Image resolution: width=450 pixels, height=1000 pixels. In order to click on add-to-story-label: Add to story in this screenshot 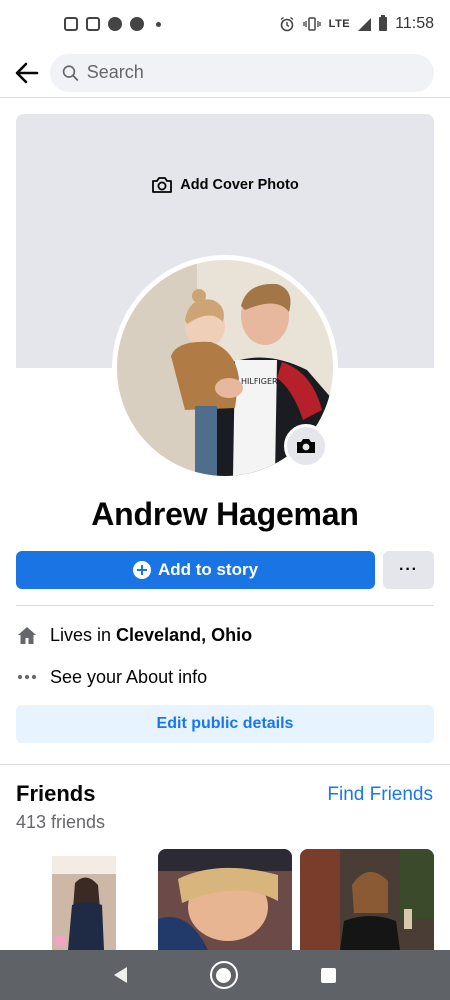, I will do `click(208, 569)`.